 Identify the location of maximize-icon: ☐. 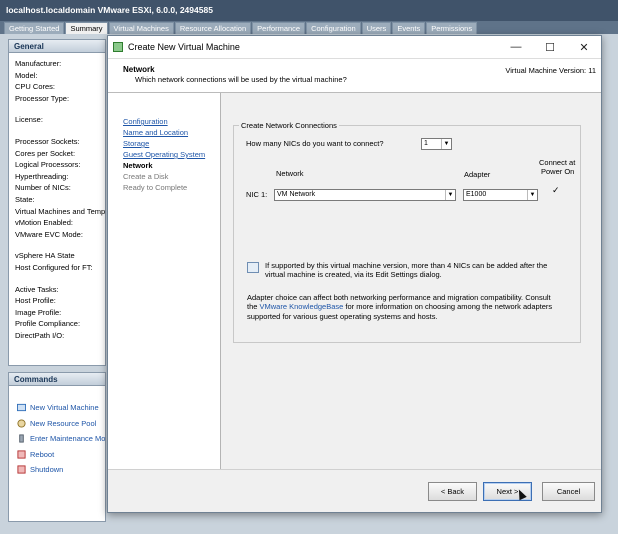
(550, 47).